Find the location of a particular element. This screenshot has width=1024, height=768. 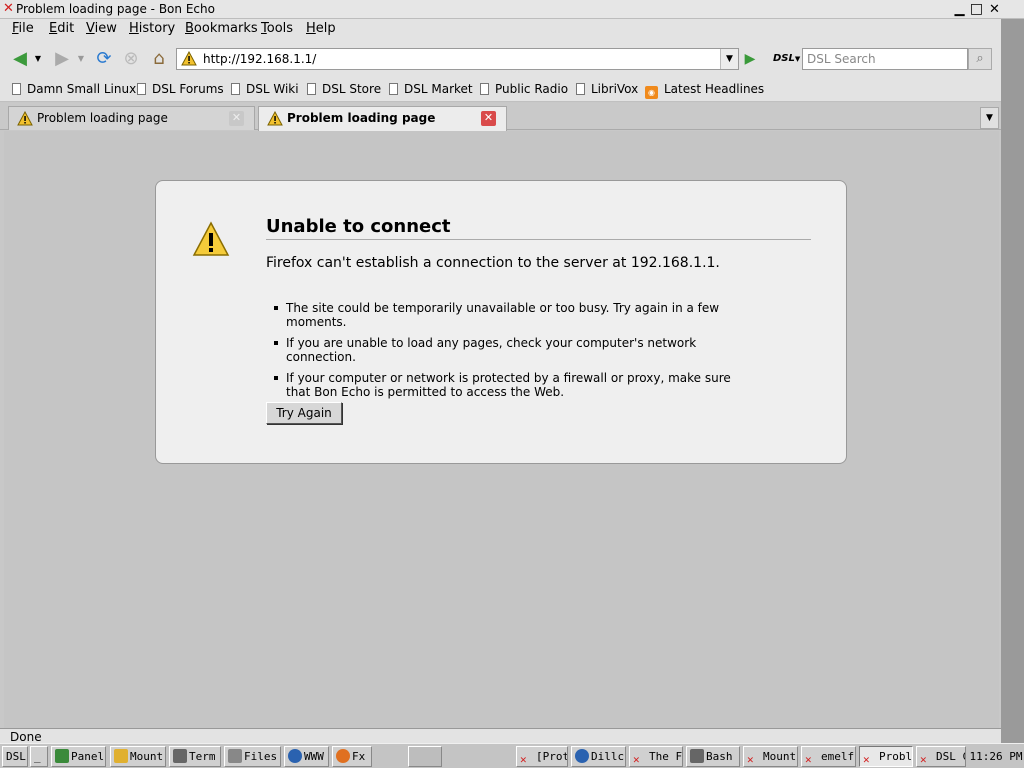

taskbar-mount: Mount is located at coordinates (138, 756).